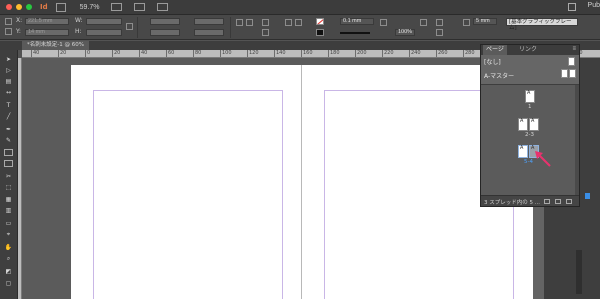  I want to click on select-container-icon, so click(288, 22).